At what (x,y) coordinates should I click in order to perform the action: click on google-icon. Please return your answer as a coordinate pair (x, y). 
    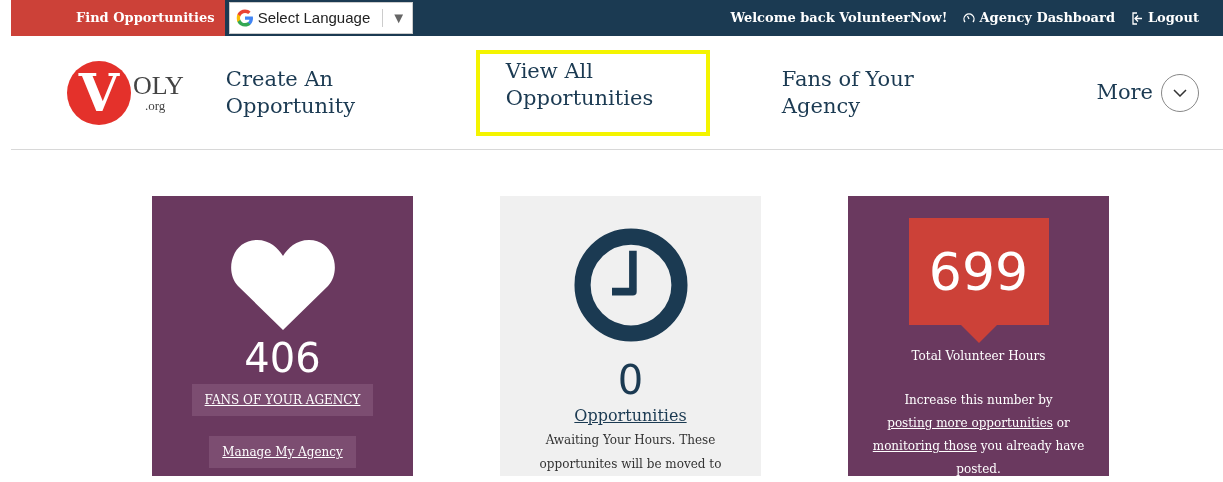
    Looking at the image, I should click on (244, 18).